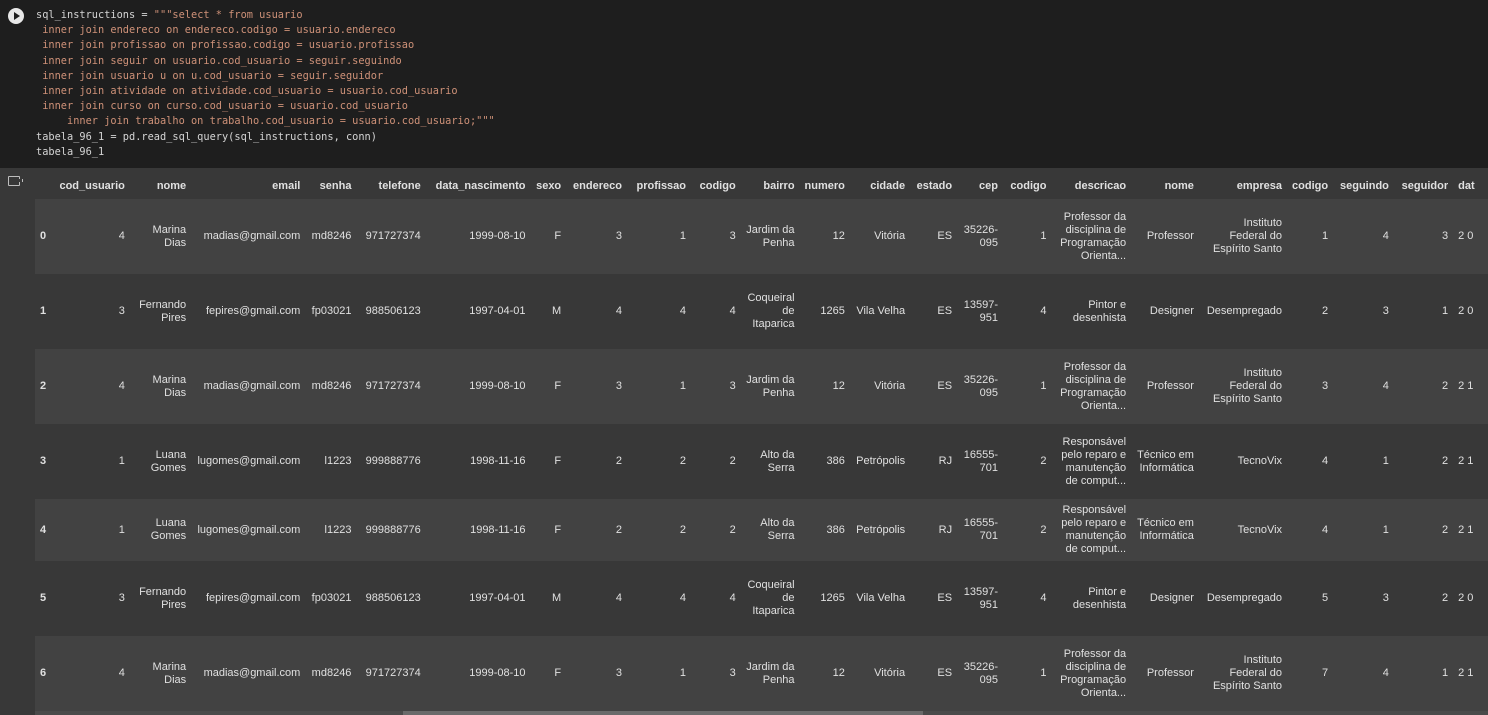 This screenshot has width=1488, height=715. Describe the element at coordinates (556, 598) in the screenshot. I see `table-cell: M` at that location.